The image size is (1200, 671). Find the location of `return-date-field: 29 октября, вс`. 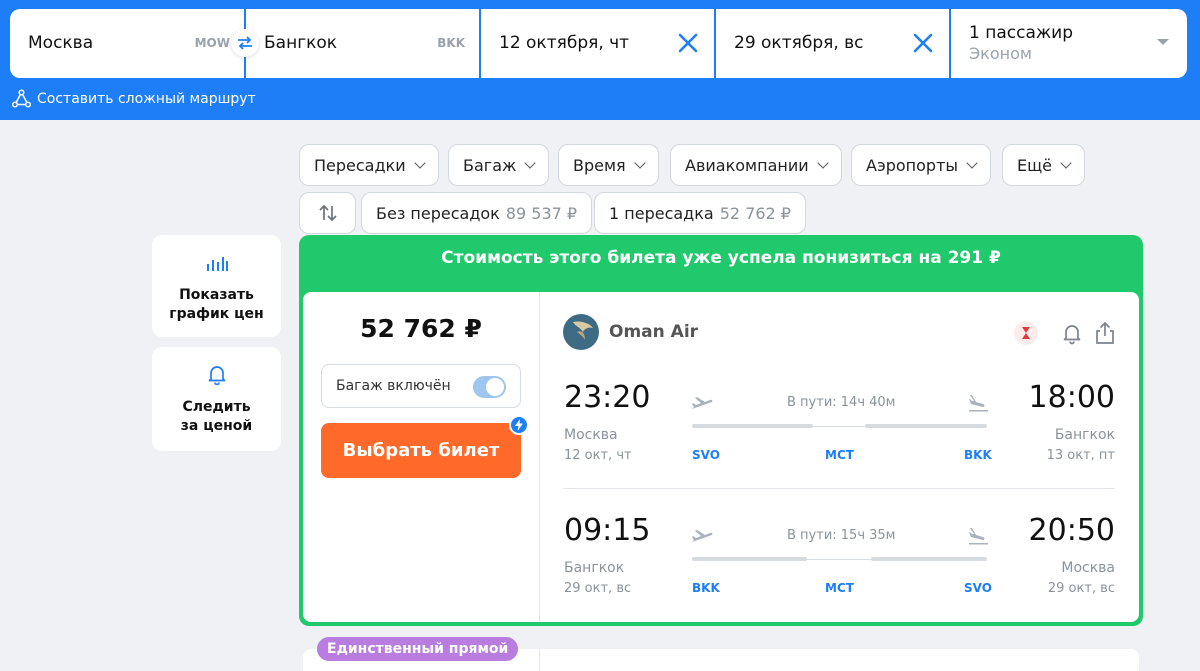

return-date-field: 29 октября, вс is located at coordinates (832, 43).